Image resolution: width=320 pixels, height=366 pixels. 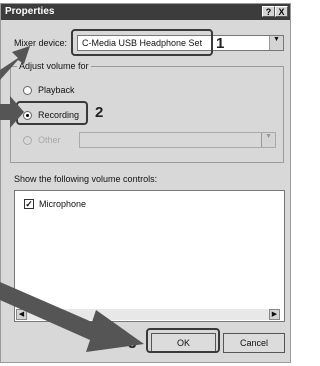 What do you see at coordinates (15, 63) in the screenshot?
I see `arrow-1-icon` at bounding box center [15, 63].